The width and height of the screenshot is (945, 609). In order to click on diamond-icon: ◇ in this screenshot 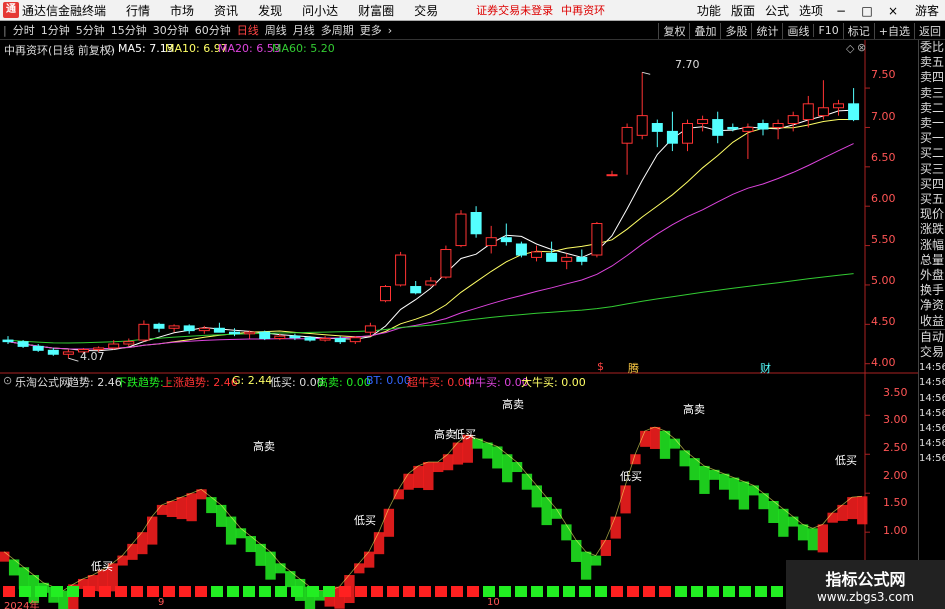, I will do `click(850, 48)`.